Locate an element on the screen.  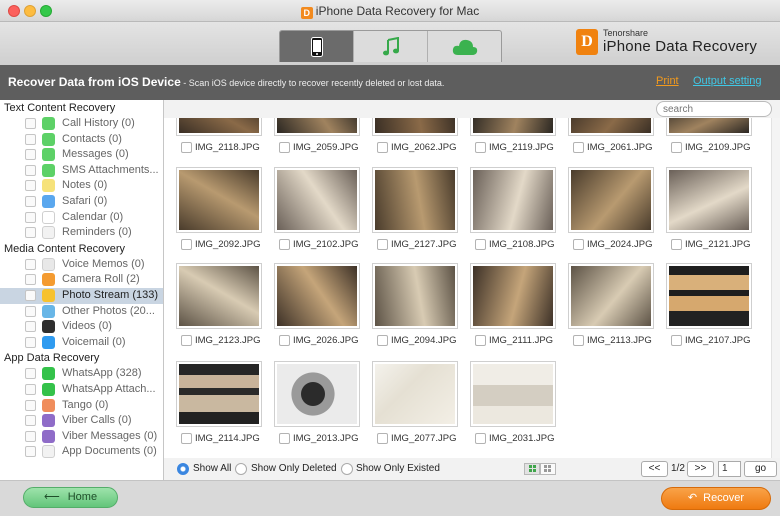
sidebar-item: Reminders (0) is located at coordinates (81, 233).